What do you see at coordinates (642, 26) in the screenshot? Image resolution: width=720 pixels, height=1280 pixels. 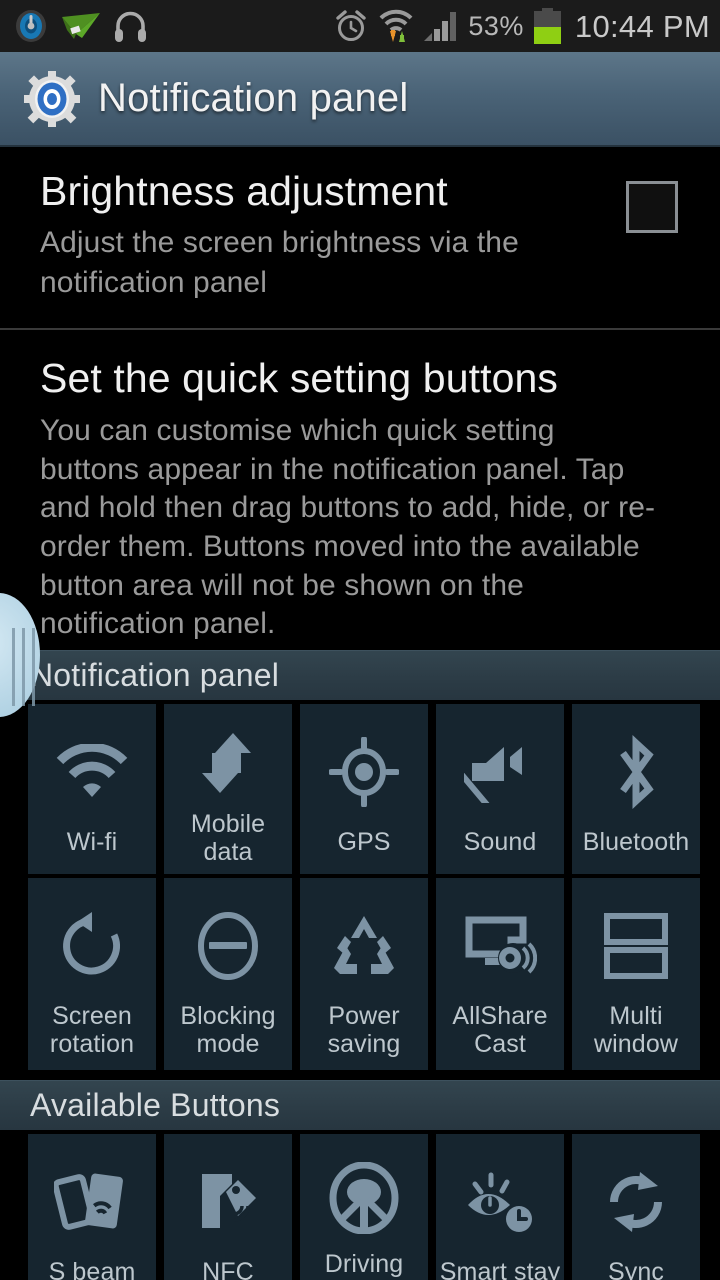 I see `clock-label: 10:44 PM` at bounding box center [642, 26].